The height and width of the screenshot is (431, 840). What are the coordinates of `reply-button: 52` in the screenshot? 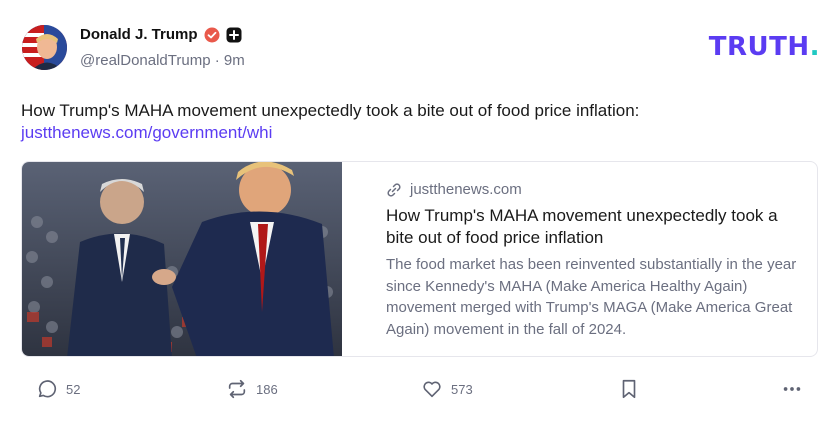 It's located at (58, 389).